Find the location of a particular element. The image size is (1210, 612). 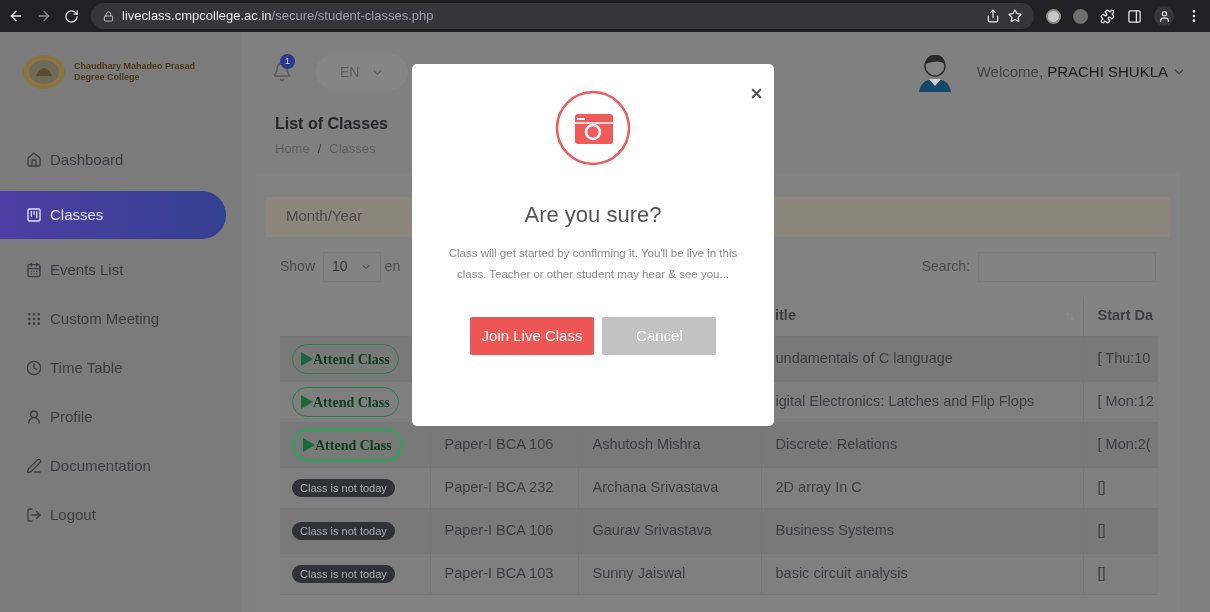

share-icon is located at coordinates (993, 16).